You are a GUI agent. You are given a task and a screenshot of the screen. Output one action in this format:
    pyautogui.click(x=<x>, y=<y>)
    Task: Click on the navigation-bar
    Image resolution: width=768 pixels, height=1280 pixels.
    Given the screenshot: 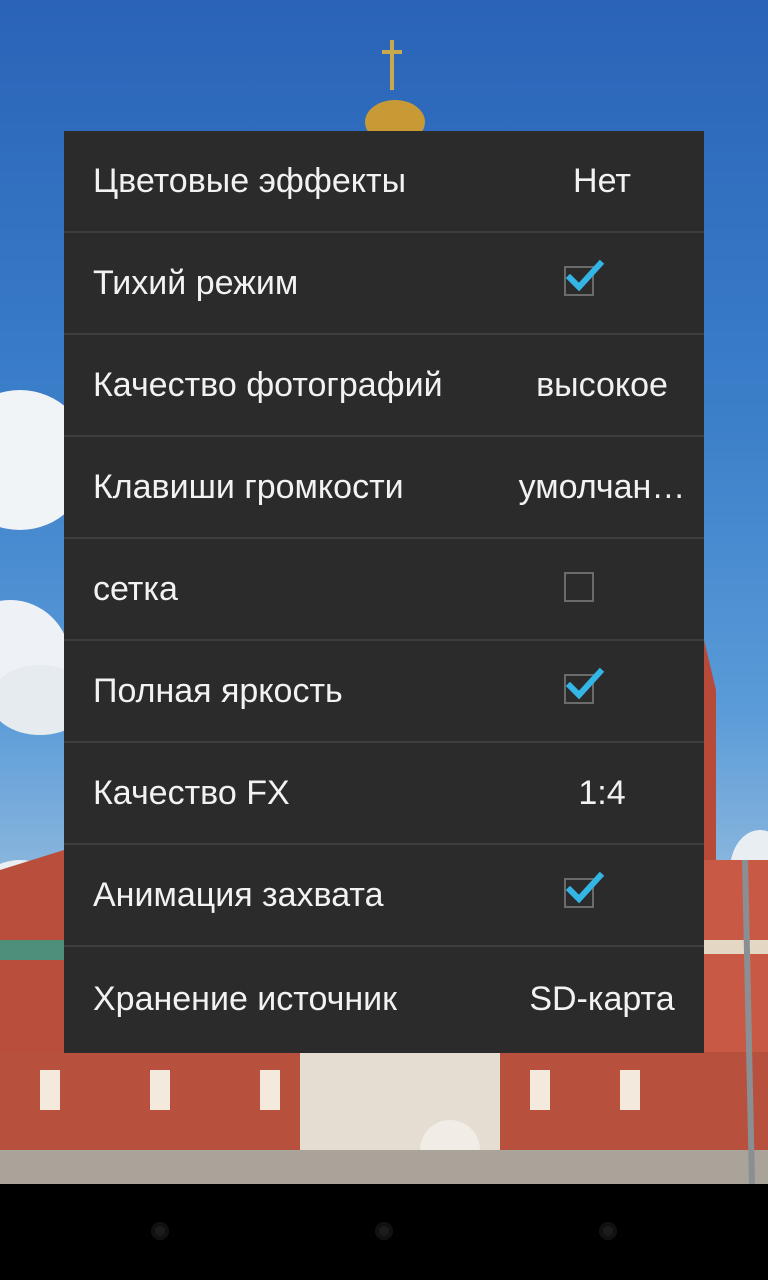 What is the action you would take?
    pyautogui.click(x=384, y=1232)
    